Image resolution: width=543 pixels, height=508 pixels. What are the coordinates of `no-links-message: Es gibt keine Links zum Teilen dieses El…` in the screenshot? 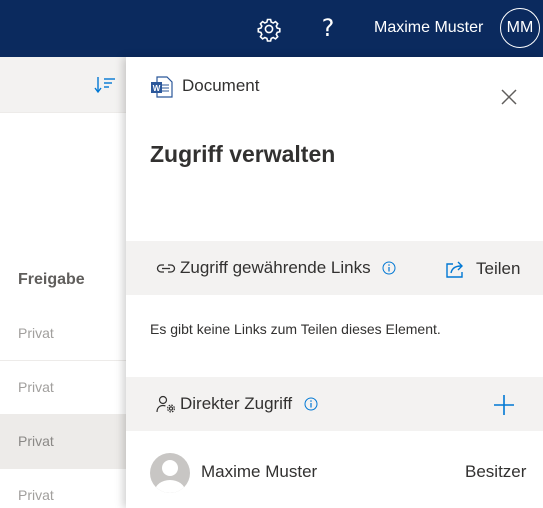 It's located at (295, 329).